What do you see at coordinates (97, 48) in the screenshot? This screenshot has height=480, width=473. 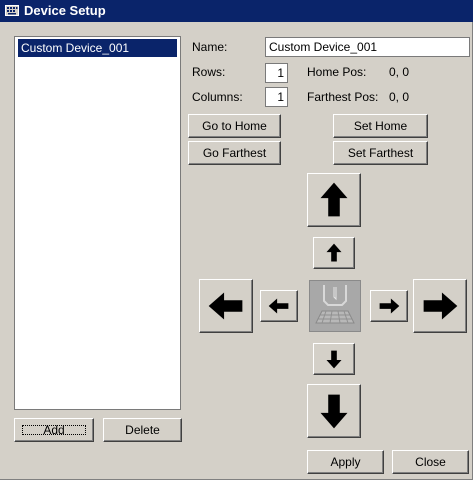 I see `list-item-selected: Custom Device_001` at bounding box center [97, 48].